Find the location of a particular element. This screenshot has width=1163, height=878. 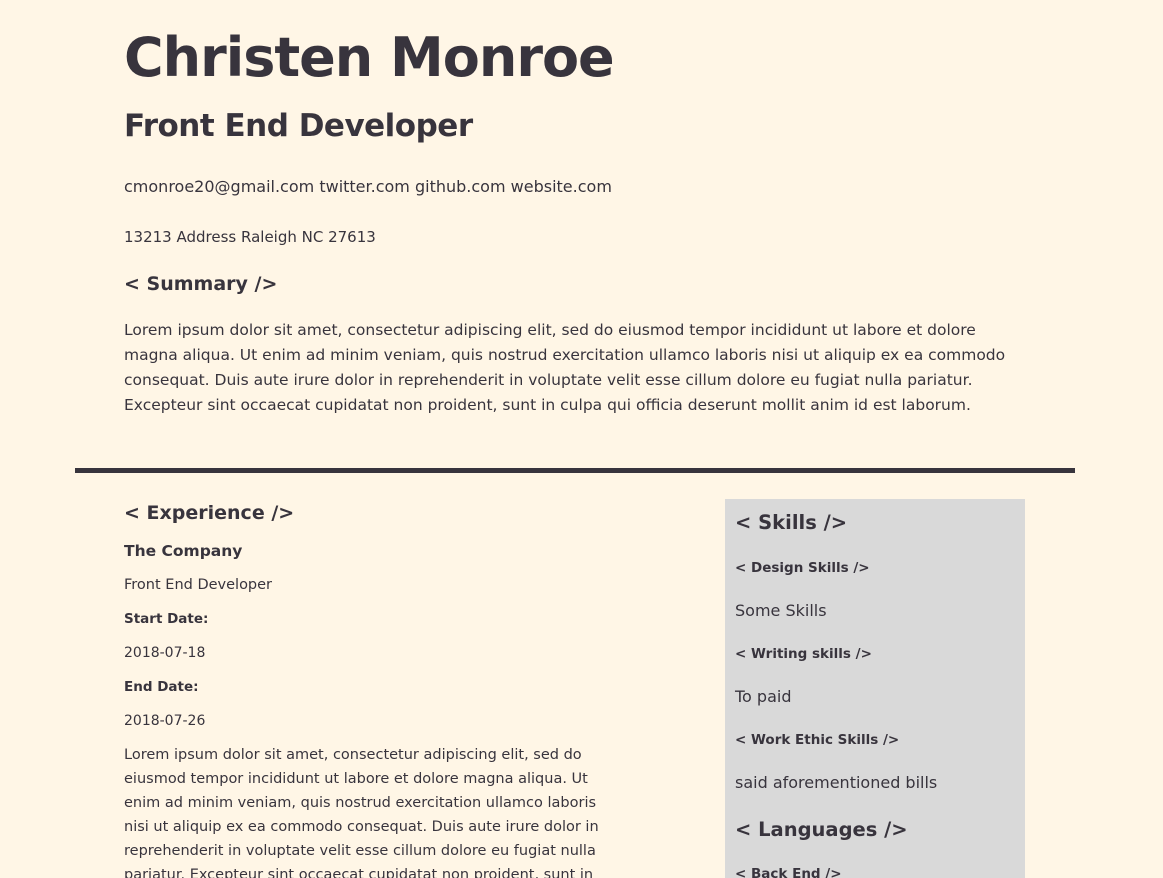

work-ethic-skills-label: < Work Ethic Skills /> is located at coordinates (817, 740).